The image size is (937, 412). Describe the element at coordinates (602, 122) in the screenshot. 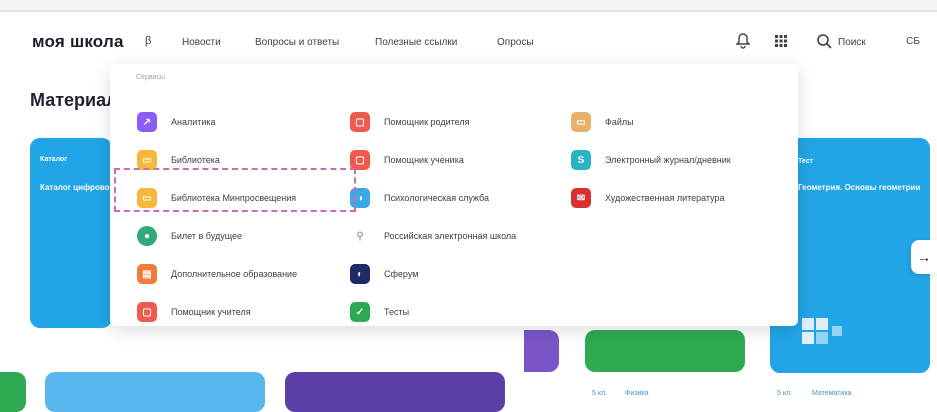

I see `service-files: ▭ Файлы` at that location.